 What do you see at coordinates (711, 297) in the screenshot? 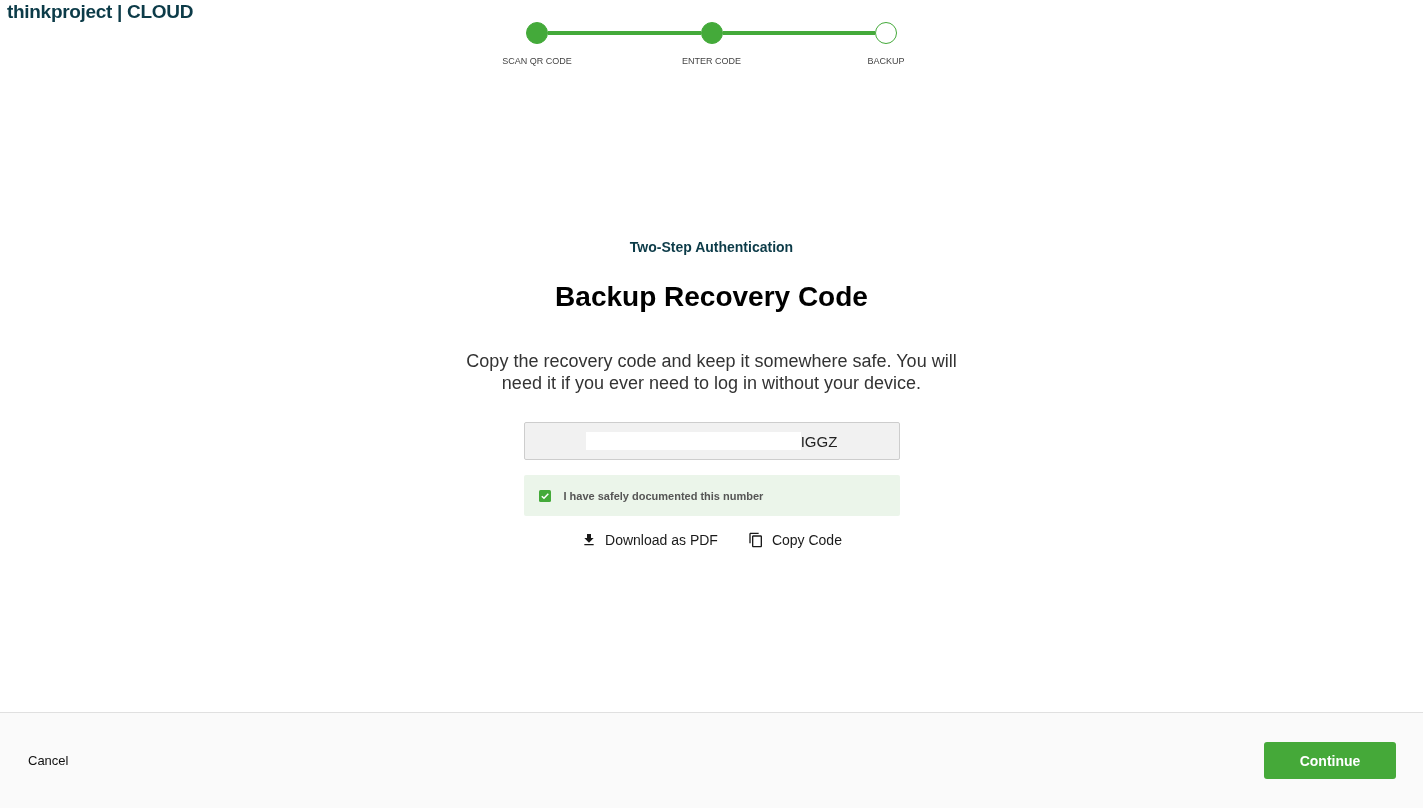
I see `page-title: Backup Recovery Code` at bounding box center [711, 297].